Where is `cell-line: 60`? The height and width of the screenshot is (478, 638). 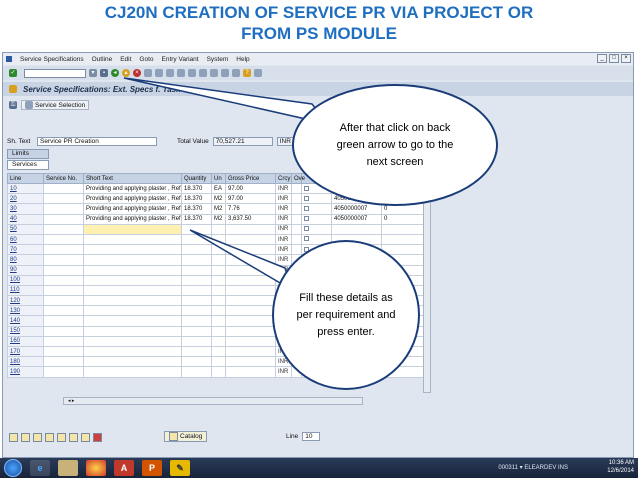 cell-line: 60 is located at coordinates (25, 239).